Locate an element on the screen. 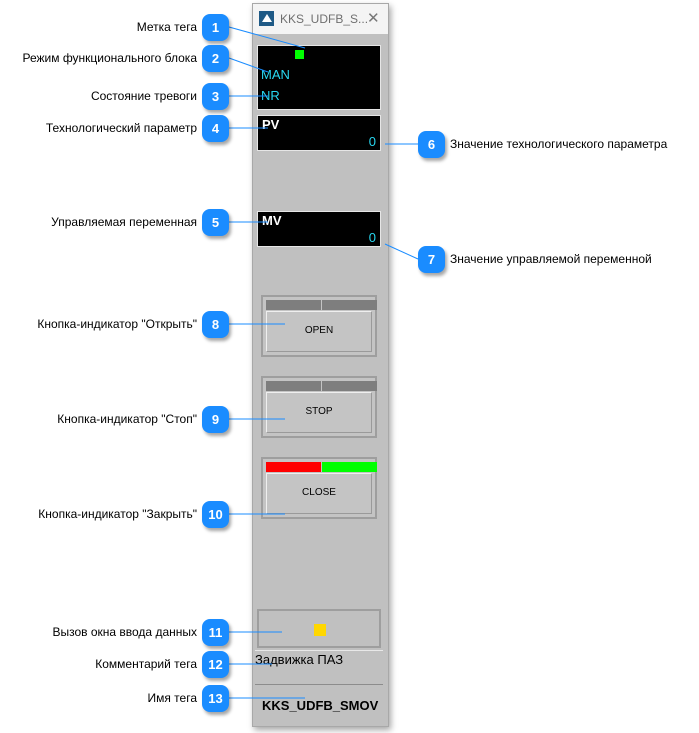  data-input-button is located at coordinates (319, 628).